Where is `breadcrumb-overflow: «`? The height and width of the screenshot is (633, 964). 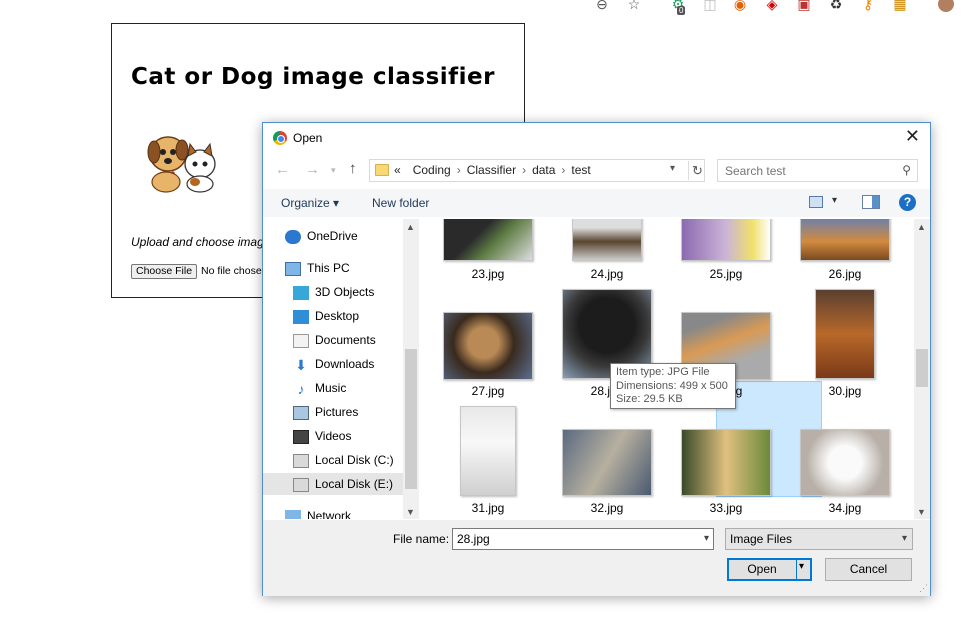
breadcrumb-overflow: « is located at coordinates (397, 170).